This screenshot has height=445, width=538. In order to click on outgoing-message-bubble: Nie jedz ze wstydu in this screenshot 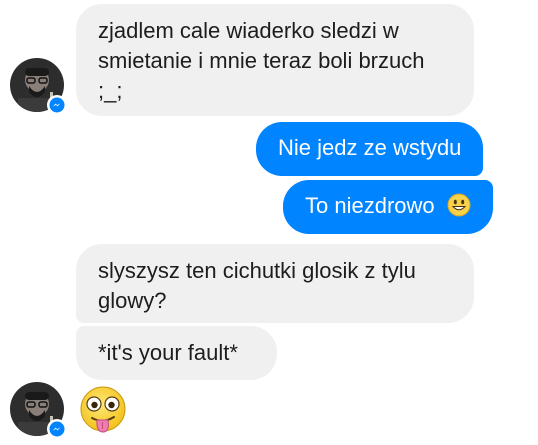, I will do `click(370, 149)`.